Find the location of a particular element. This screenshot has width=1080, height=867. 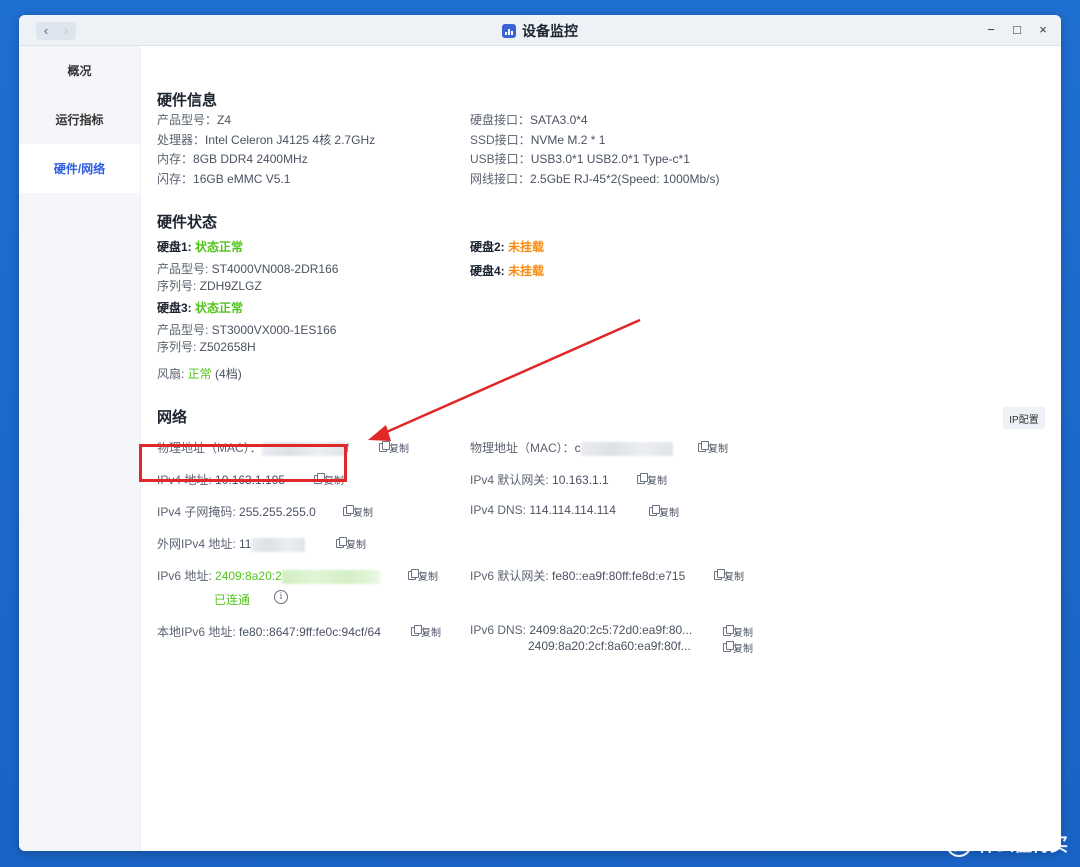

sidebar-item-label: 硬件/网络 is located at coordinates (79, 169).